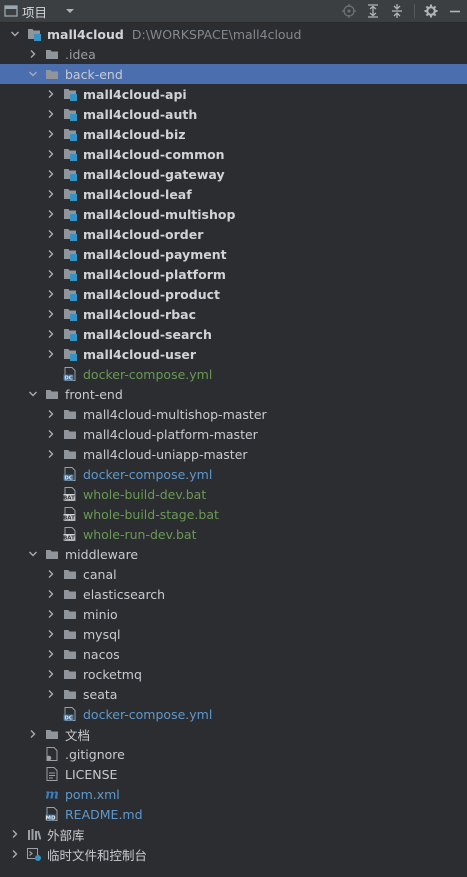 The height and width of the screenshot is (877, 467). What do you see at coordinates (233, 754) in the screenshot?
I see `tree-row: .gitignore` at bounding box center [233, 754].